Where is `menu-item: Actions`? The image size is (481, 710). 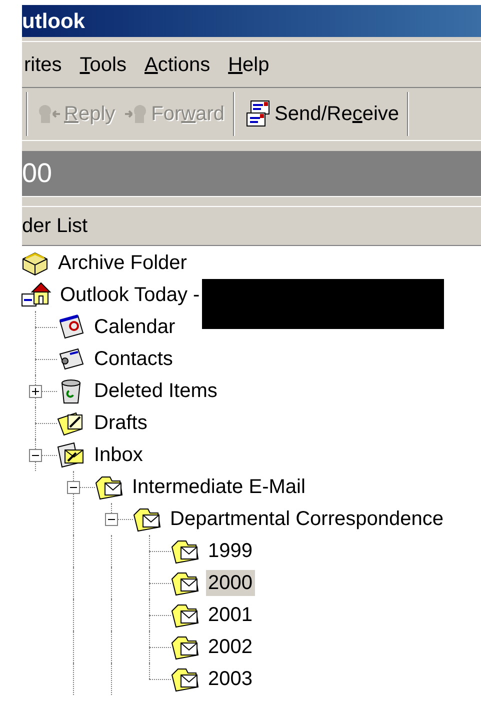 menu-item: Actions is located at coordinates (177, 65).